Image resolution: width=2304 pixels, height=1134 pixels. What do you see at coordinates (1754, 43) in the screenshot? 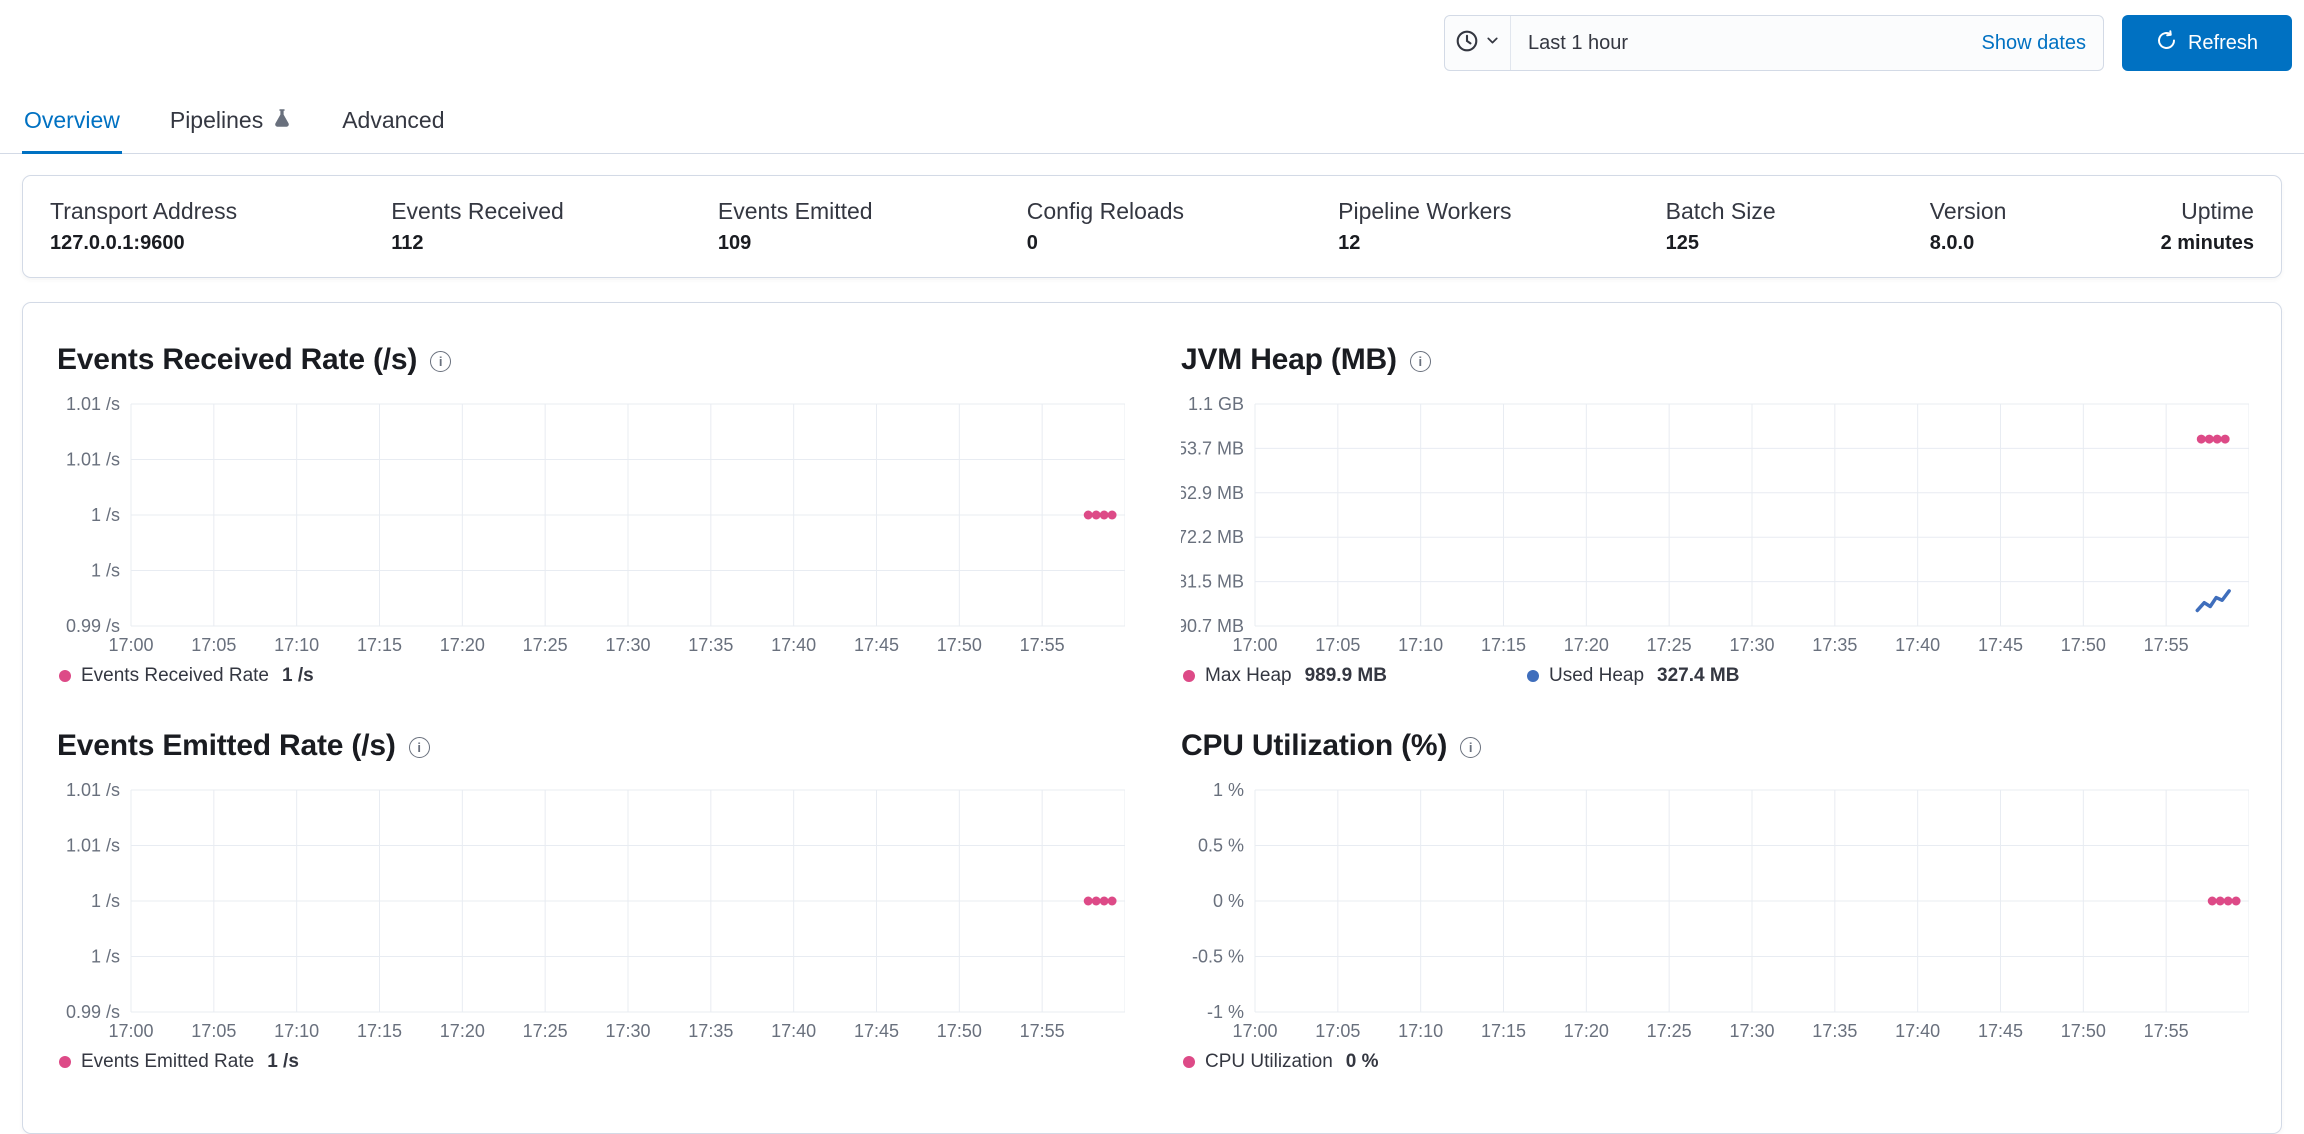
I see `time-range-value: Last 1 hour` at bounding box center [1754, 43].